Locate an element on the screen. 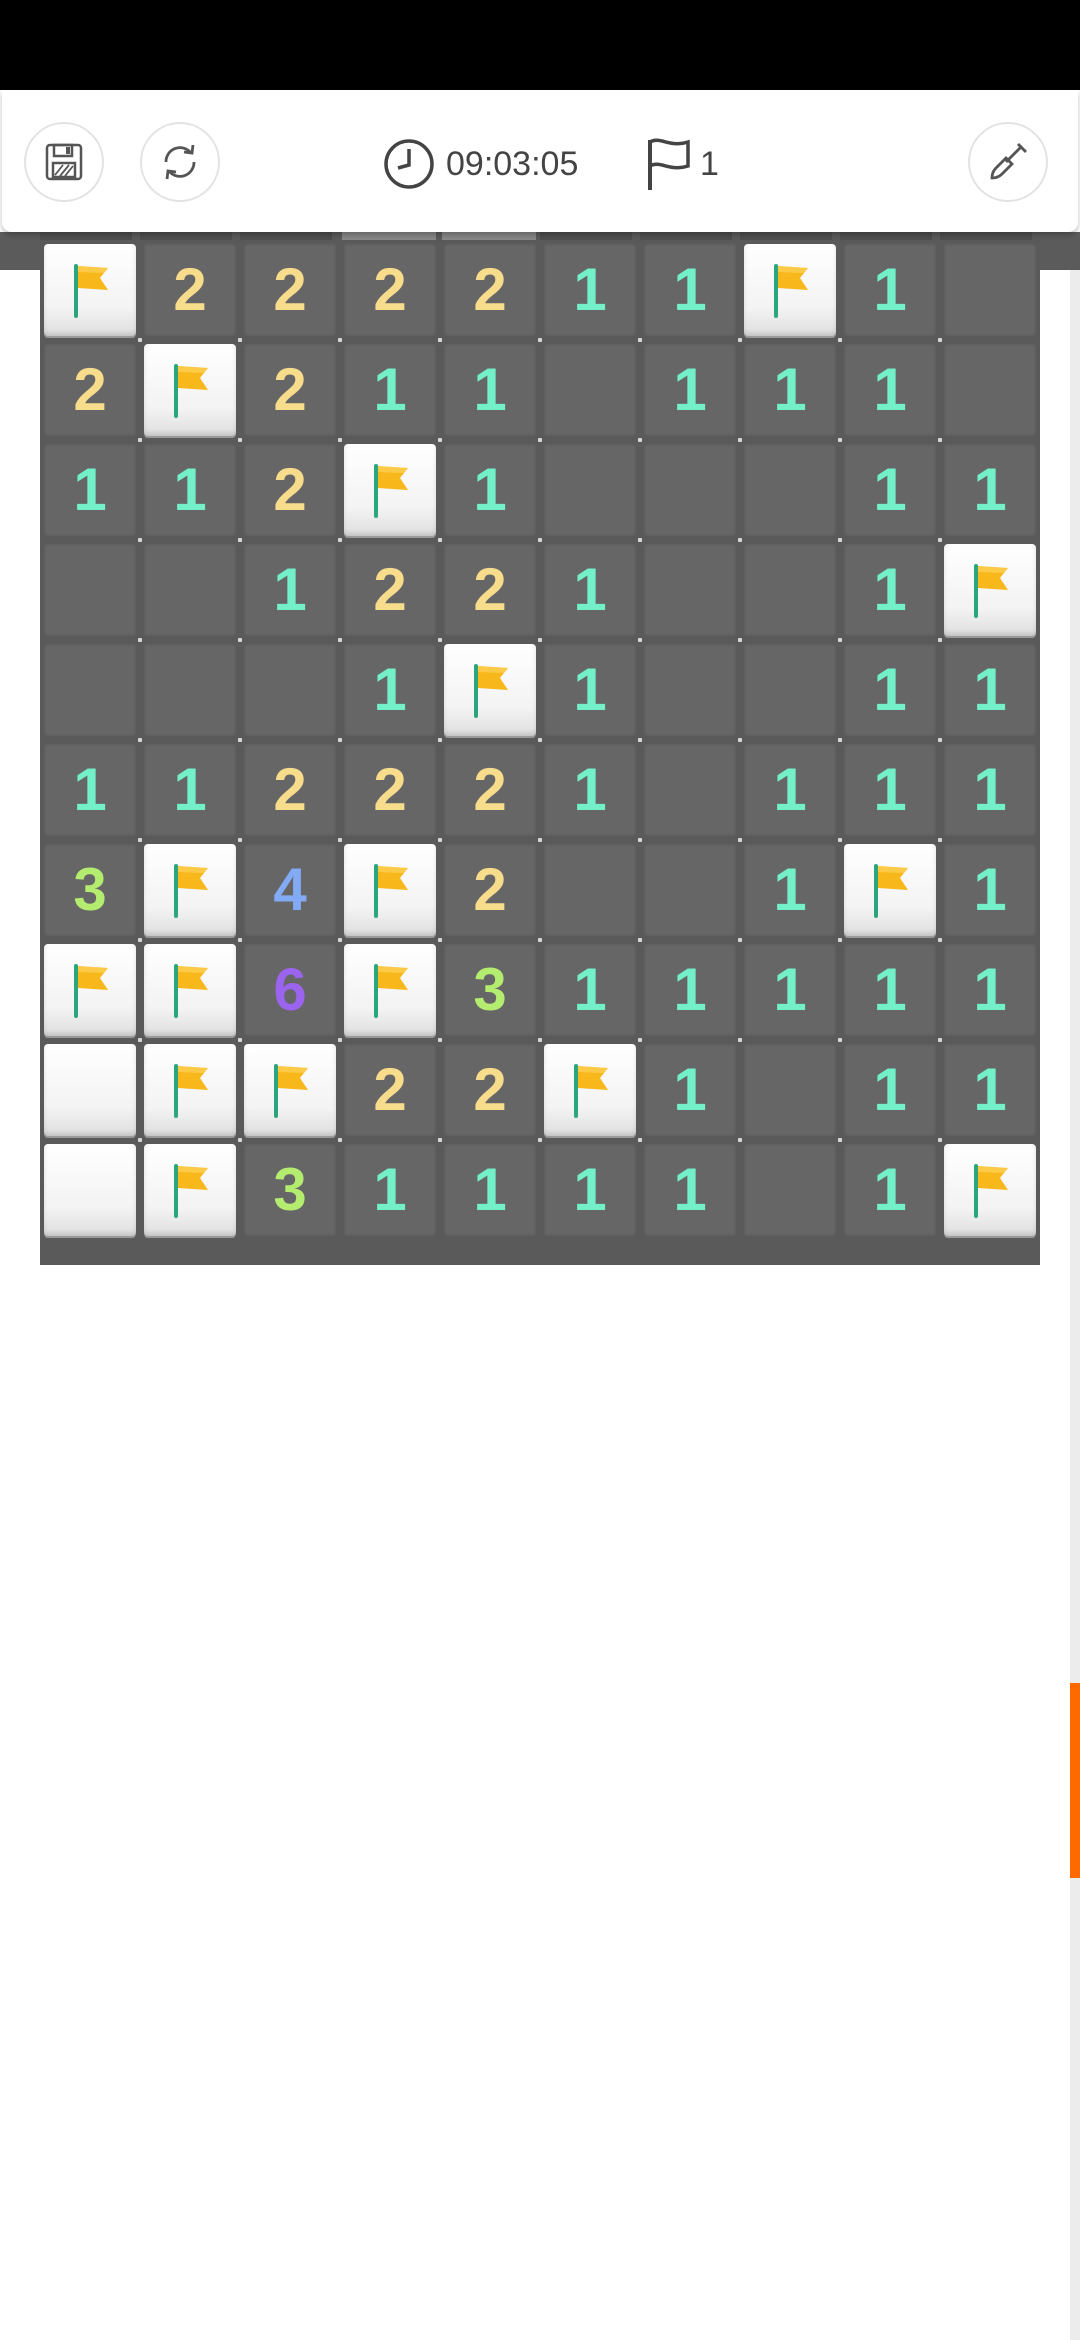 The image size is (1080, 2340). cell-r7-c3 is located at coordinates (390, 990).